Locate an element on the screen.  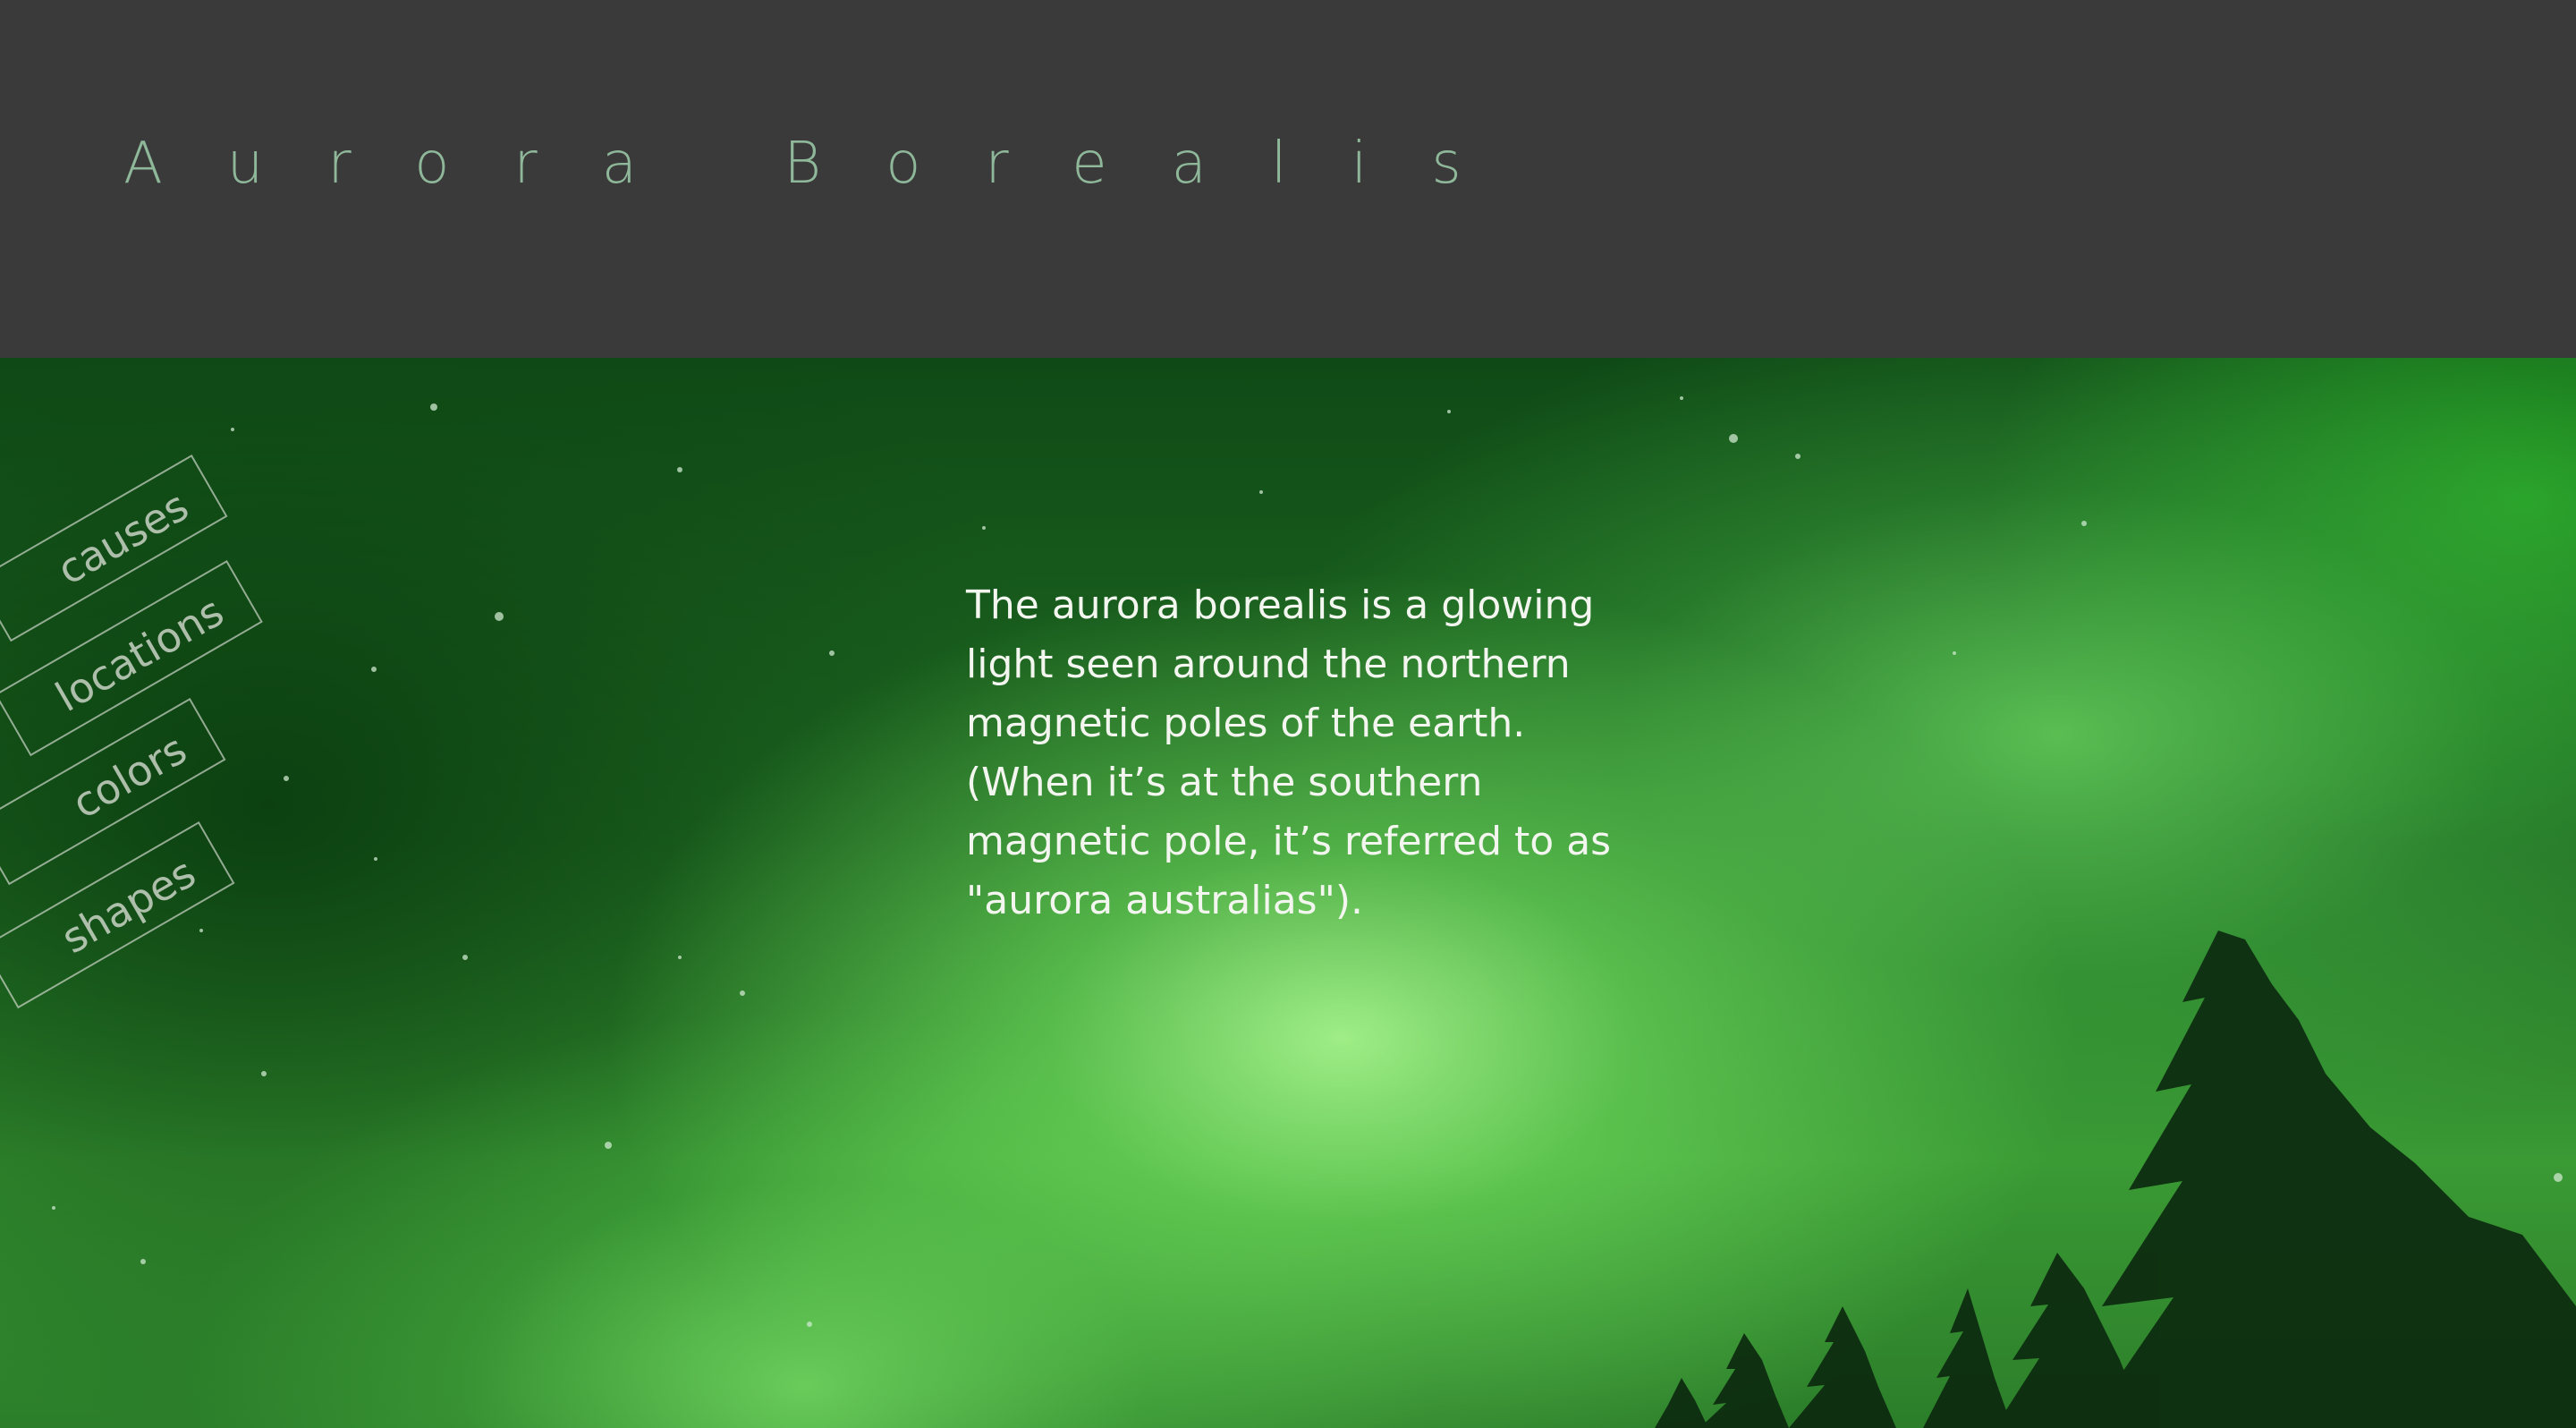
site-title: Aurora Borealis is located at coordinates (824, 164).